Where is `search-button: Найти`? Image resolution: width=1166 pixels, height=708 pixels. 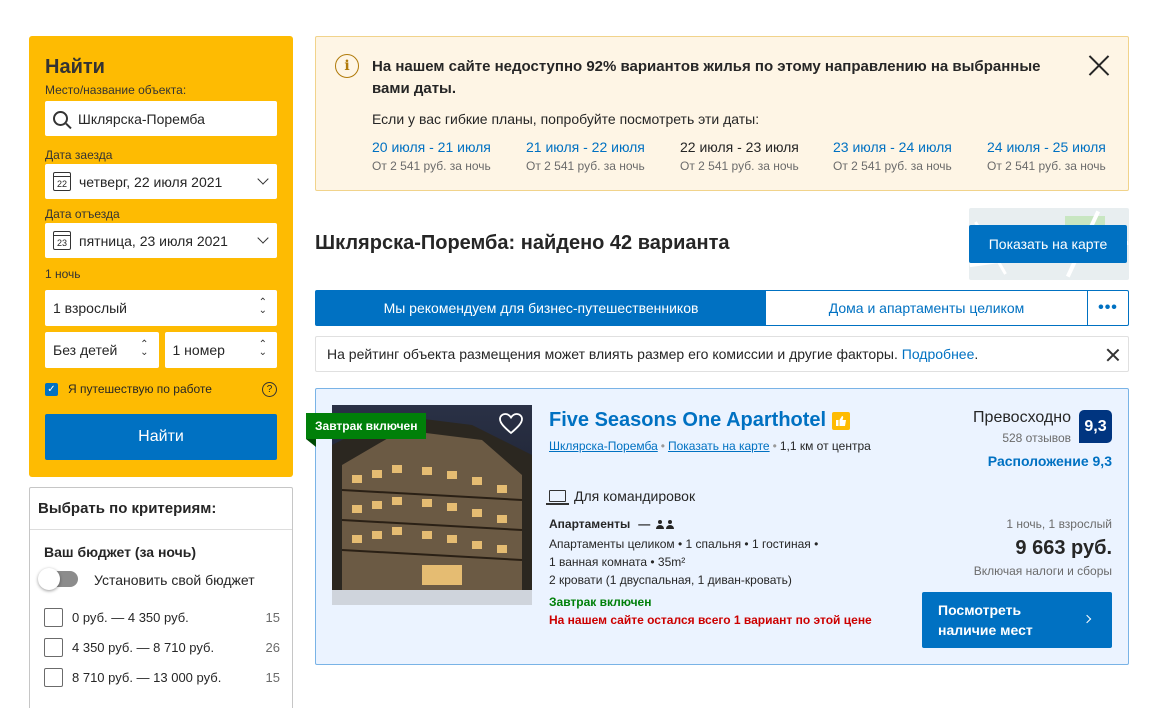
search-button: Найти is located at coordinates (161, 437).